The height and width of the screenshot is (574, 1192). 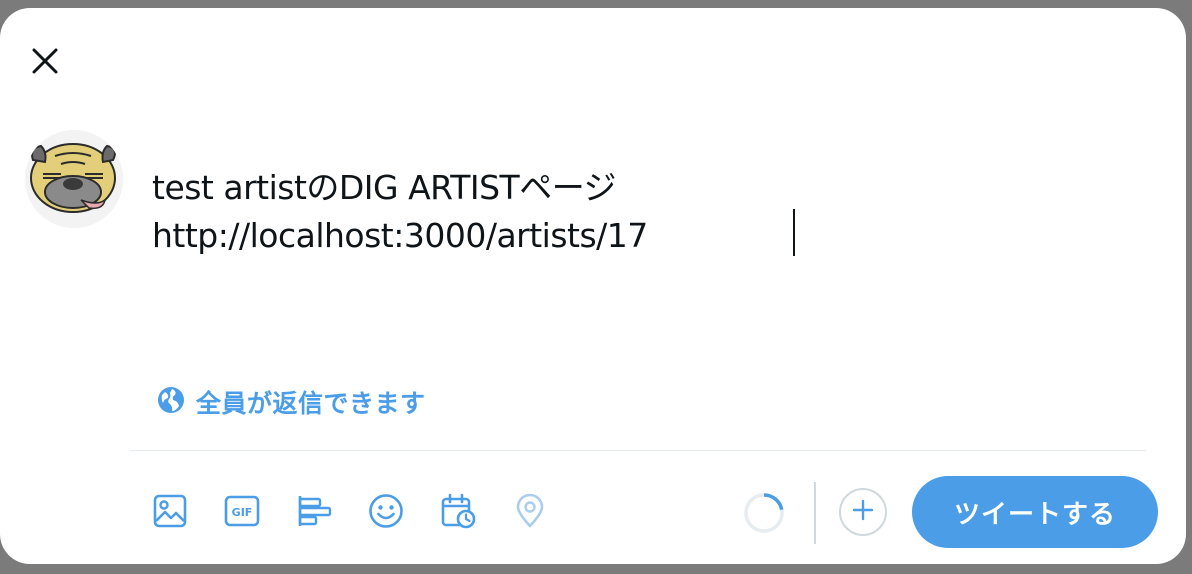 I want to click on avatar, so click(x=74, y=179).